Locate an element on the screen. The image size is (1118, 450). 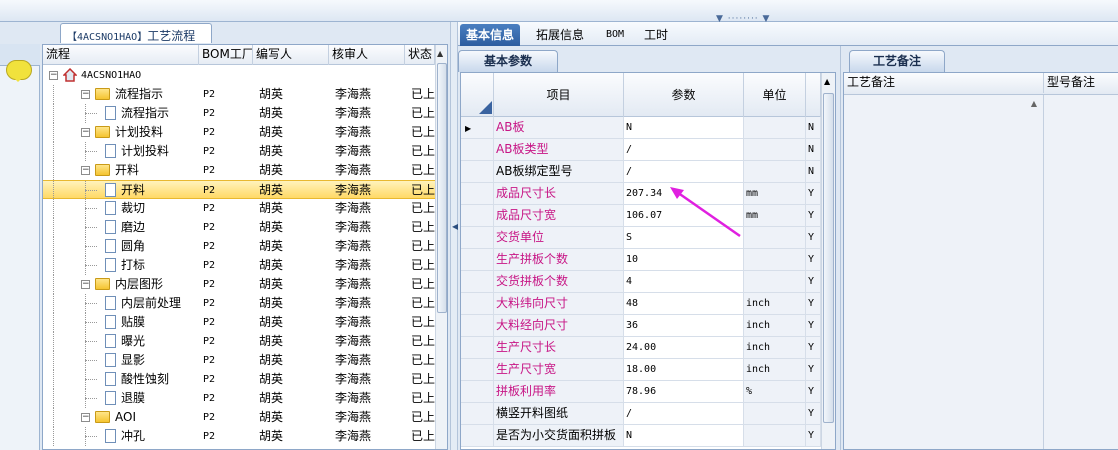
param-row: AB板绑定型号 / N is located at coordinates (641, 172).